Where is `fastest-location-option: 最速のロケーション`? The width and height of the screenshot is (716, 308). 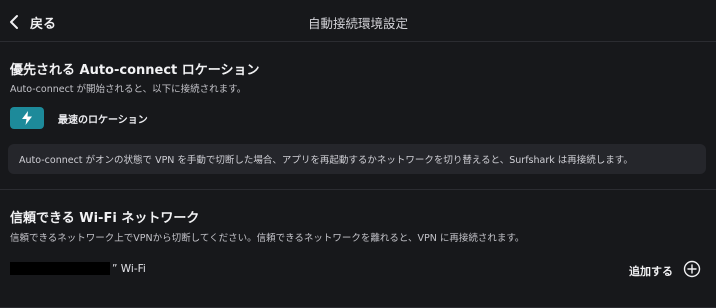 fastest-location-option: 最速のロケーション is located at coordinates (79, 118).